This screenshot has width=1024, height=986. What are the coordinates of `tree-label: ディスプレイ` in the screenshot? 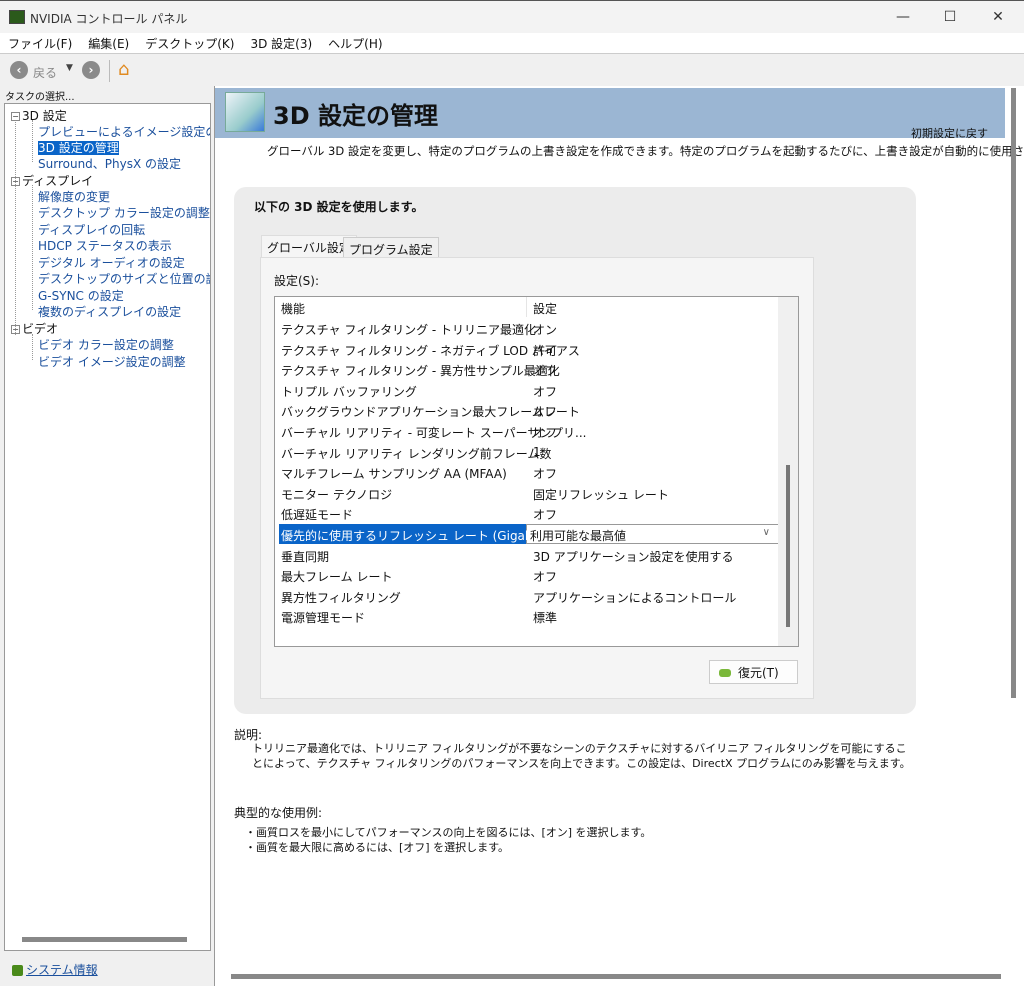 It's located at (58, 181).